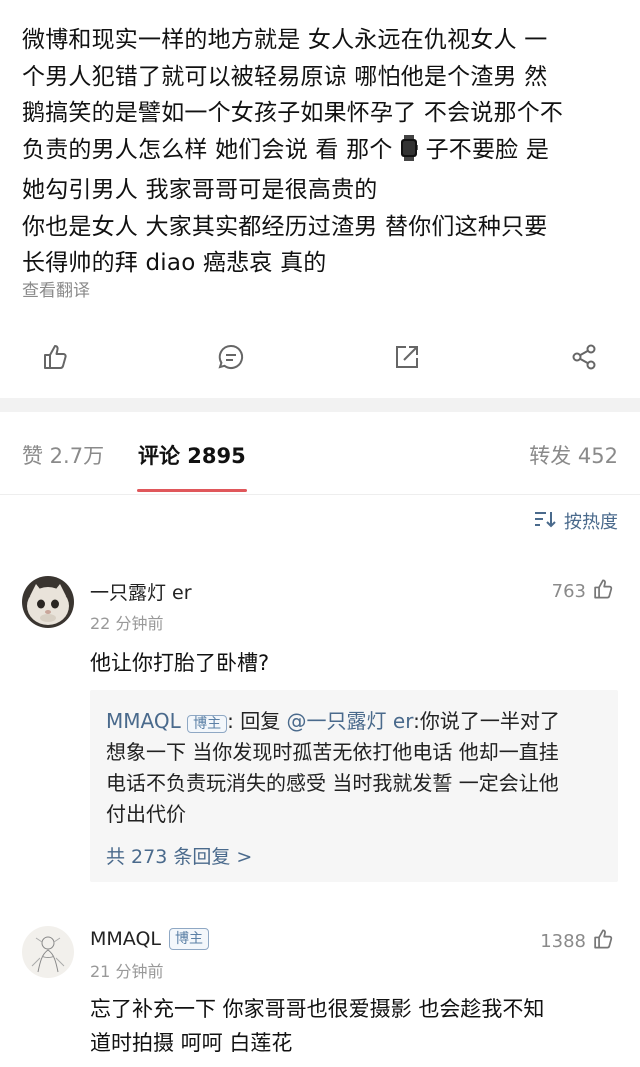  What do you see at coordinates (143, 721) in the screenshot?
I see `reply-author: MMAQL` at bounding box center [143, 721].